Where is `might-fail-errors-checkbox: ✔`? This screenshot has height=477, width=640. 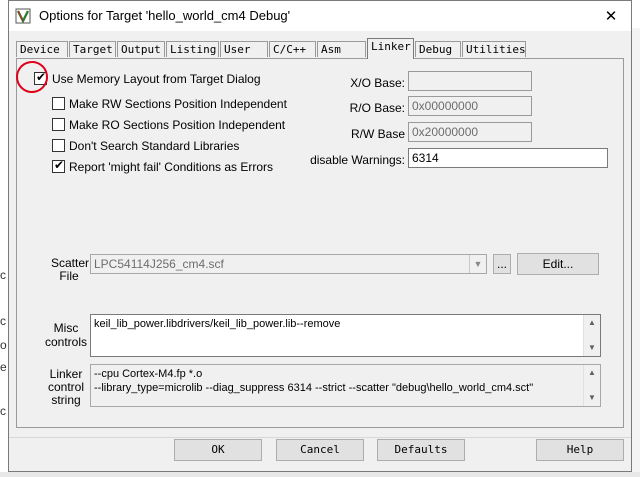 might-fail-errors-checkbox: ✔ is located at coordinates (58, 165).